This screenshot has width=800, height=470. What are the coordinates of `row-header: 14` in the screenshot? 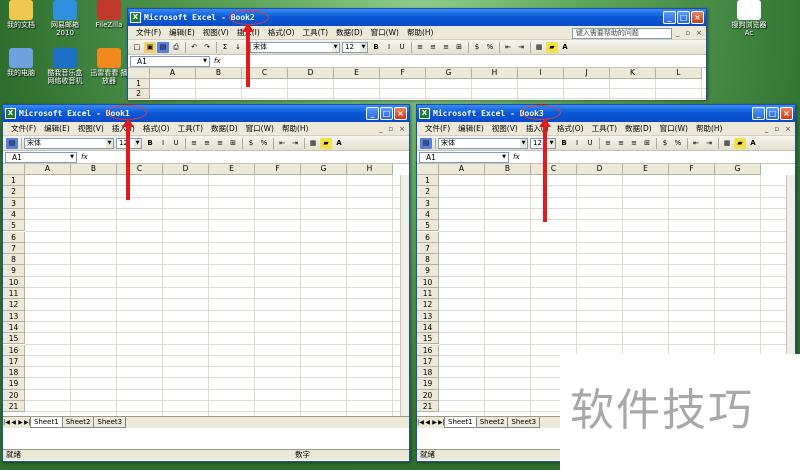 It's located at (428, 327).